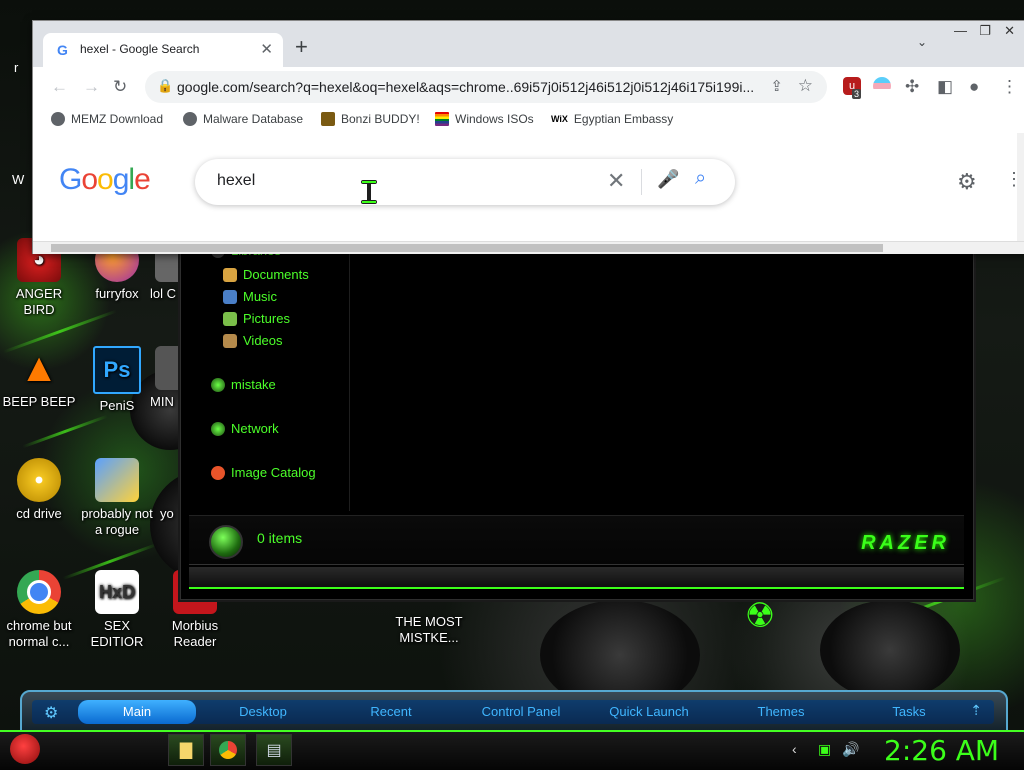 The width and height of the screenshot is (1024, 770). What do you see at coordinates (700, 178) in the screenshot?
I see `search-icon: ⌕` at bounding box center [700, 178].